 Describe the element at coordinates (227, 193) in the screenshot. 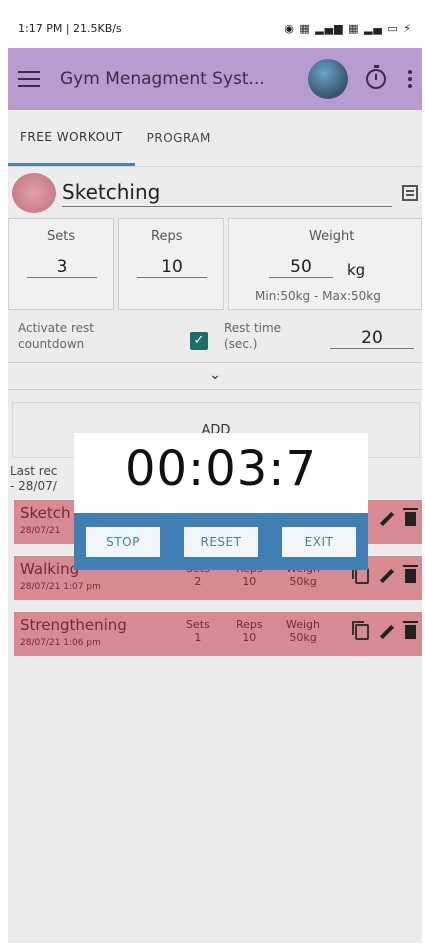

I see `exercise-name-field: Sketching` at that location.